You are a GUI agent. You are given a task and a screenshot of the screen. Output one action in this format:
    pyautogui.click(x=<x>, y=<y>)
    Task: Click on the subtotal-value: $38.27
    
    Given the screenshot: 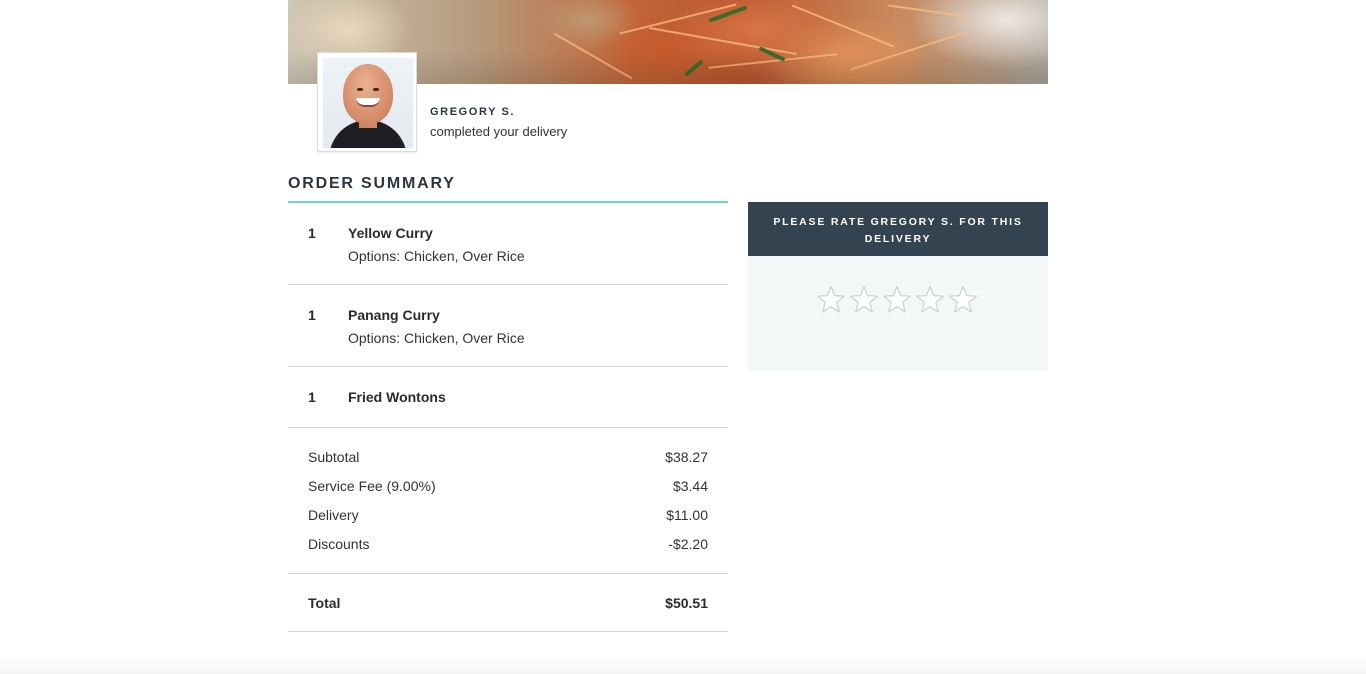 What is the action you would take?
    pyautogui.click(x=686, y=457)
    